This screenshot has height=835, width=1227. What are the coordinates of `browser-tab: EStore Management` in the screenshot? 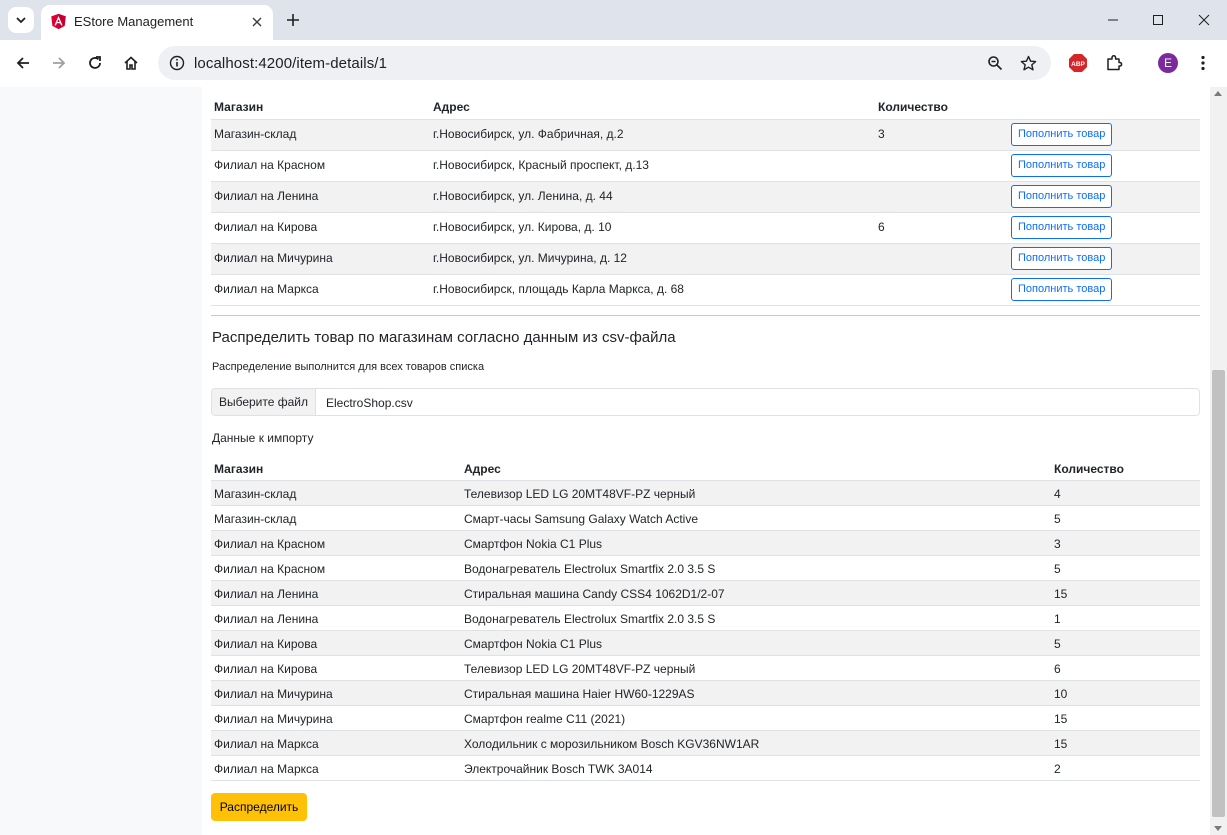 It's located at (157, 22).